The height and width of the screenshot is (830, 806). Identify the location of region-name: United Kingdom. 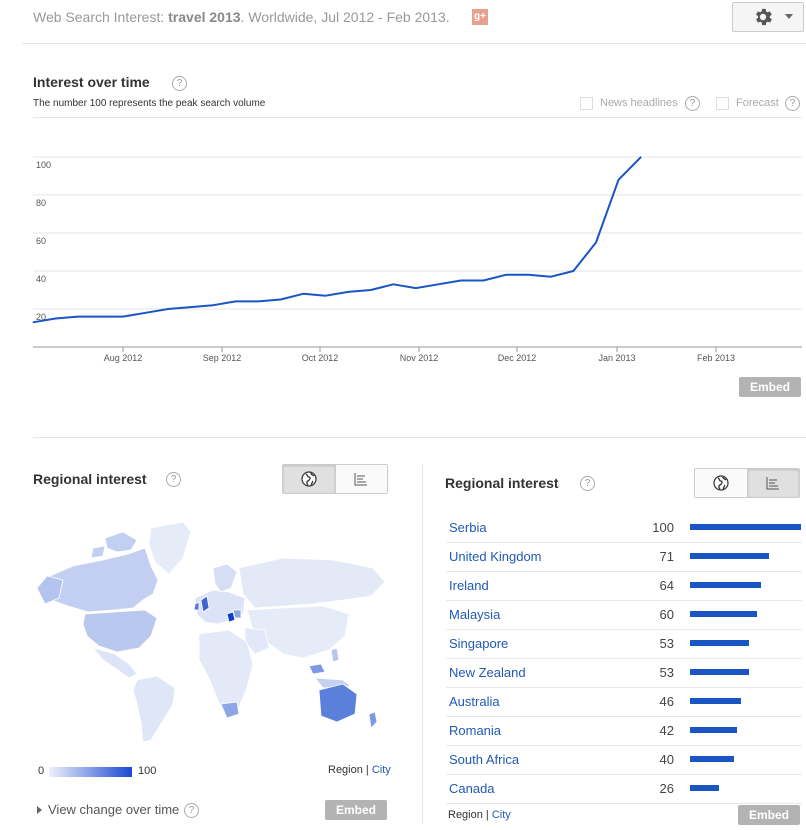
(495, 556).